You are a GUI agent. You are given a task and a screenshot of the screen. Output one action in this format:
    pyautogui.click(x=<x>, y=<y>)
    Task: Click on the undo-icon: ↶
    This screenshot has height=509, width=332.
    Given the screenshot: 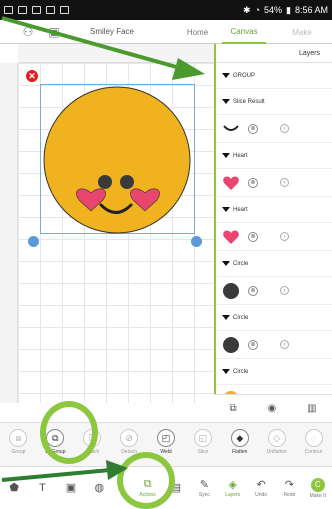 What is the action you would take?
    pyautogui.click(x=261, y=485)
    